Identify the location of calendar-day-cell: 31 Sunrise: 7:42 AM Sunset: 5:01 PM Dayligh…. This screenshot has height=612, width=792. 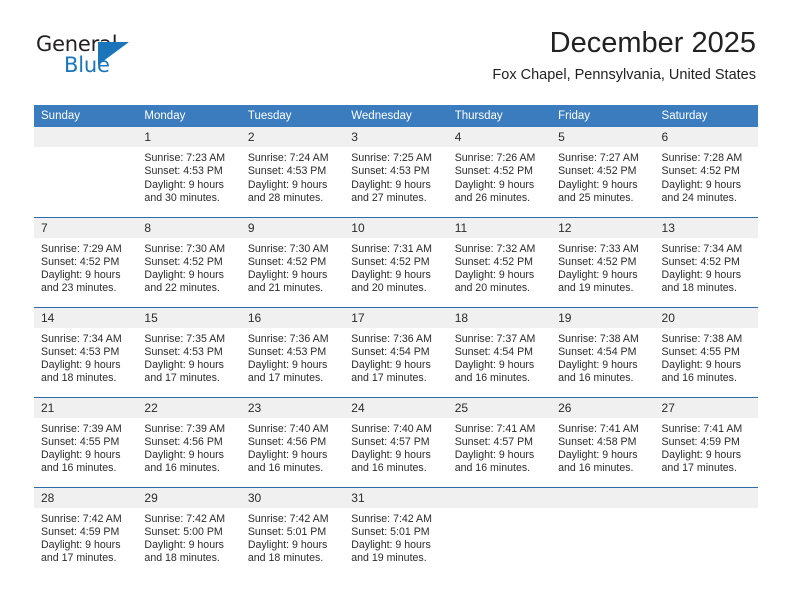
(396, 531).